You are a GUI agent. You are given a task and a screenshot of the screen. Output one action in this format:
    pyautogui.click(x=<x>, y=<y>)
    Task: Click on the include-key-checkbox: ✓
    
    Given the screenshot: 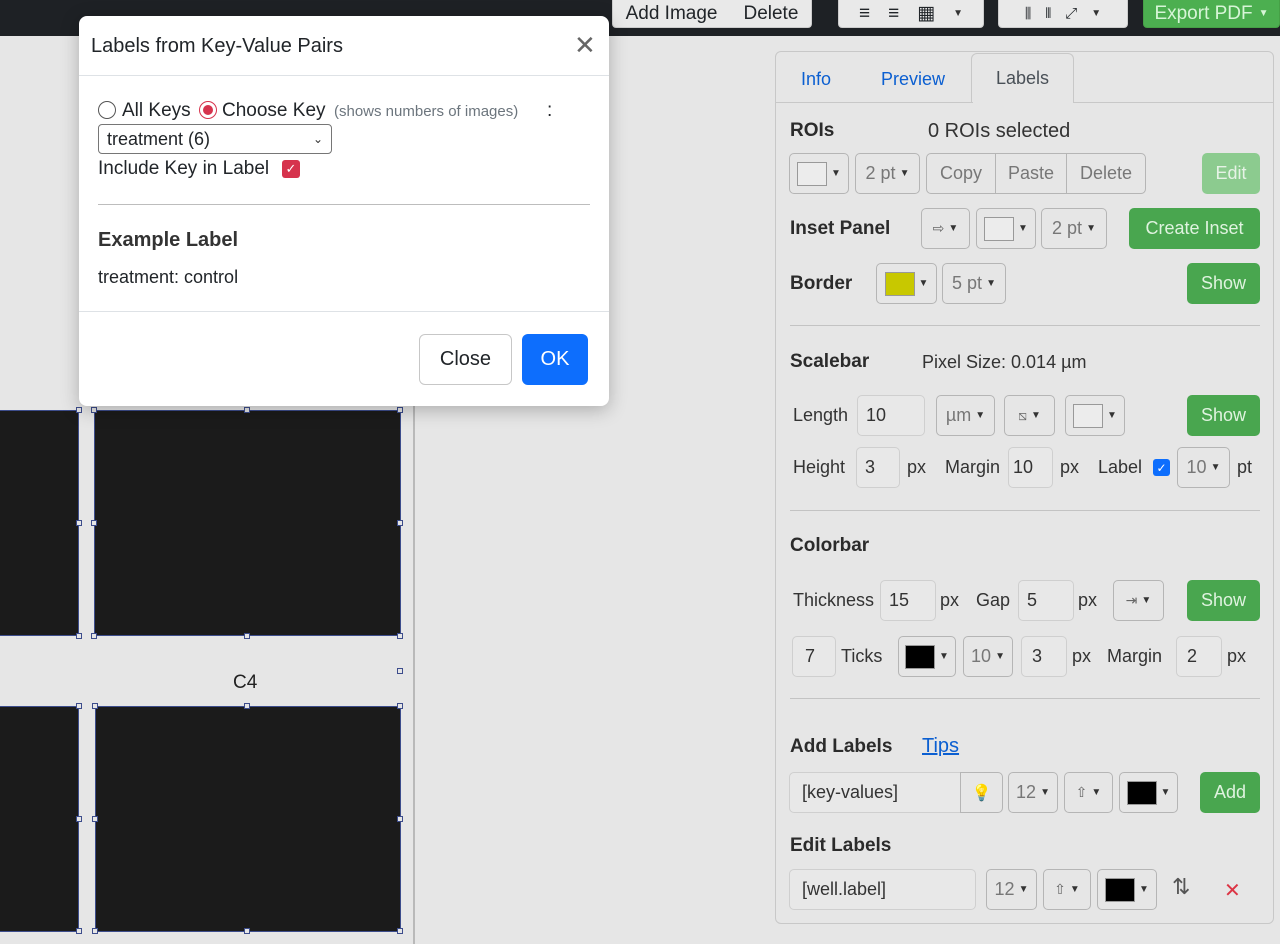 What is the action you would take?
    pyautogui.click(x=291, y=169)
    